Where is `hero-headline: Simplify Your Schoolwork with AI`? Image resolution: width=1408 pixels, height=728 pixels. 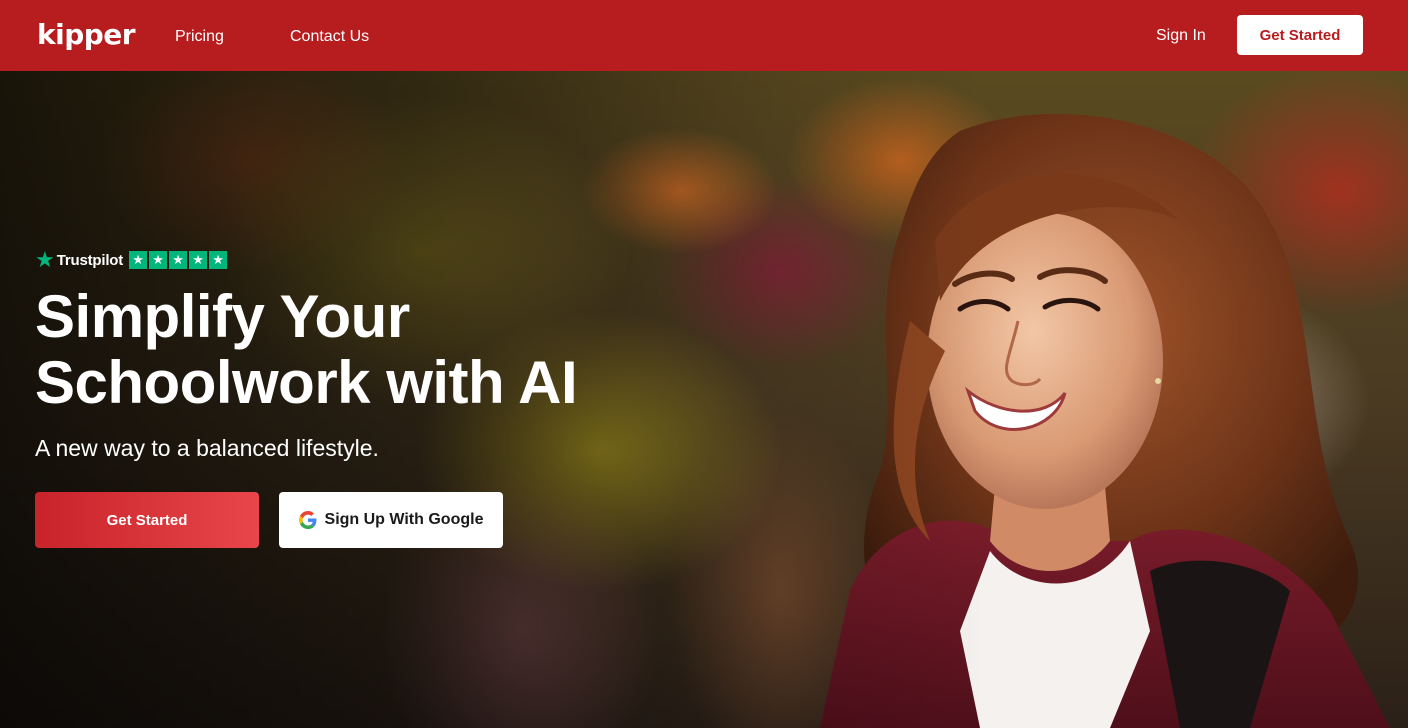
hero-headline: Simplify Your Schoolwork with AI is located at coordinates (306, 349).